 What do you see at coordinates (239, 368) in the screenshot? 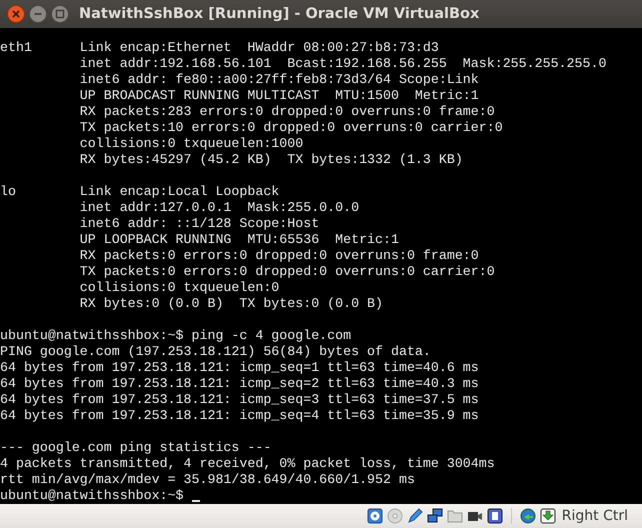
I see `terminal-line: 64 bytes from 197.253.18.121: icmp_seq=1 ttl=63 time=40.6 ms` at bounding box center [239, 368].